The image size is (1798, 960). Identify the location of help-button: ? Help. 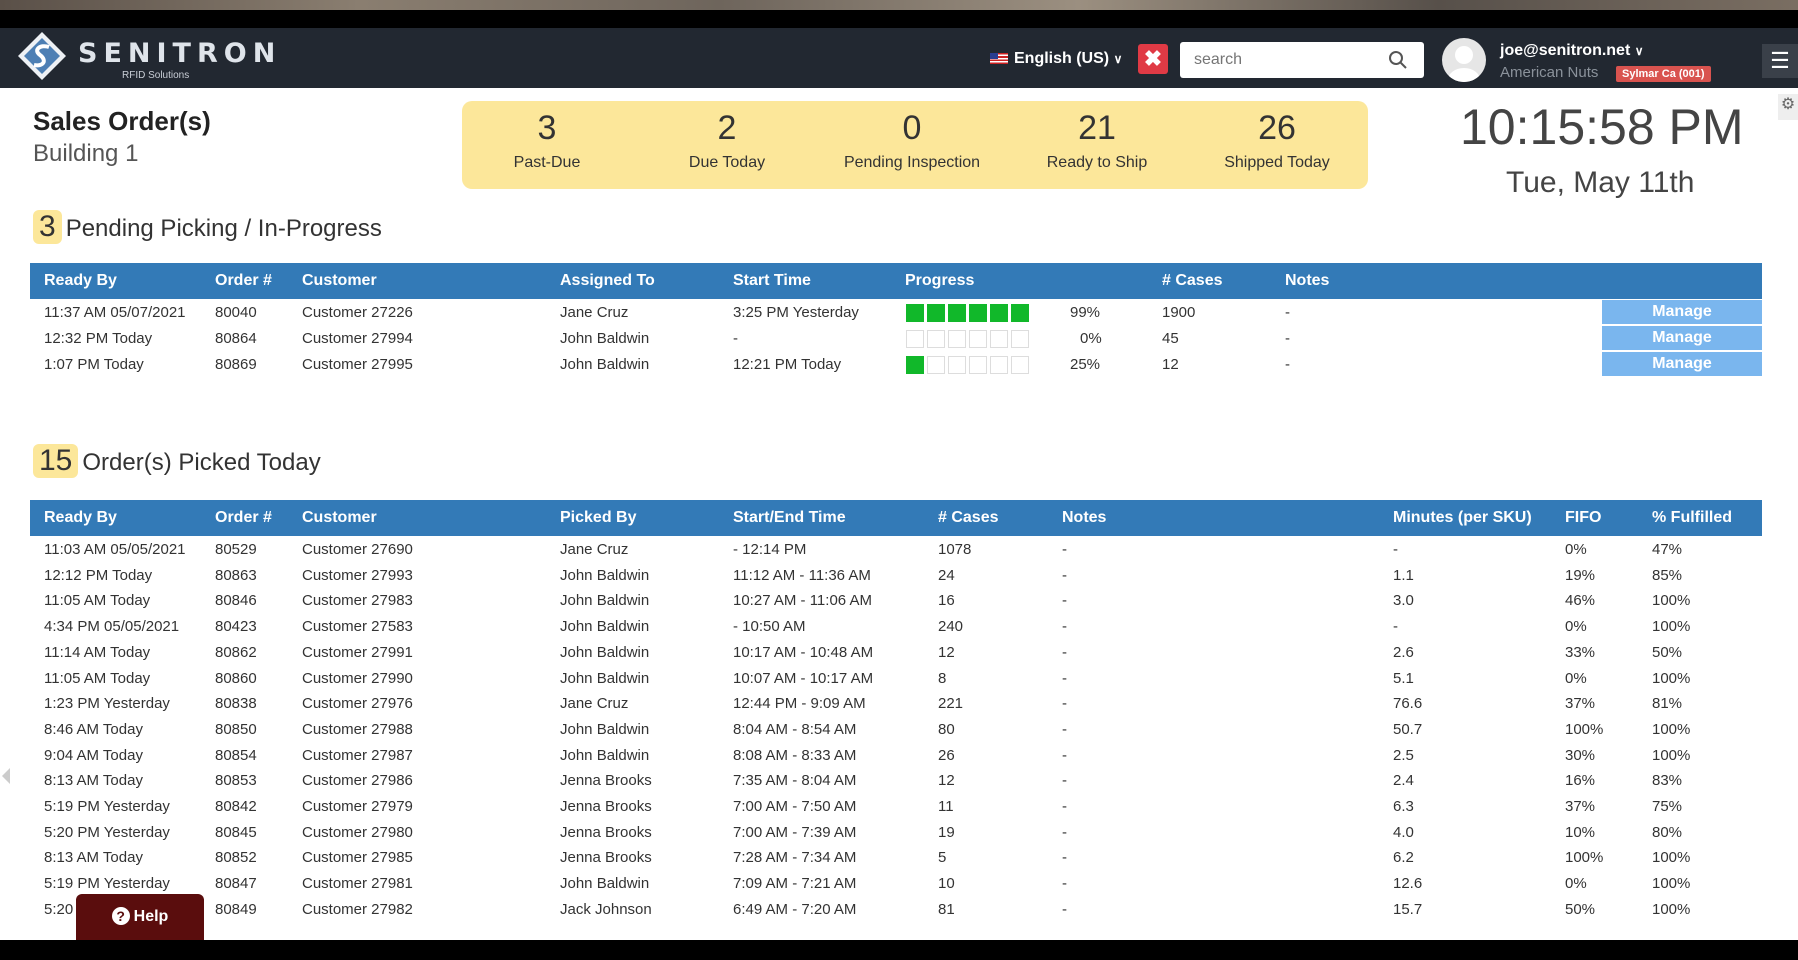
(140, 917).